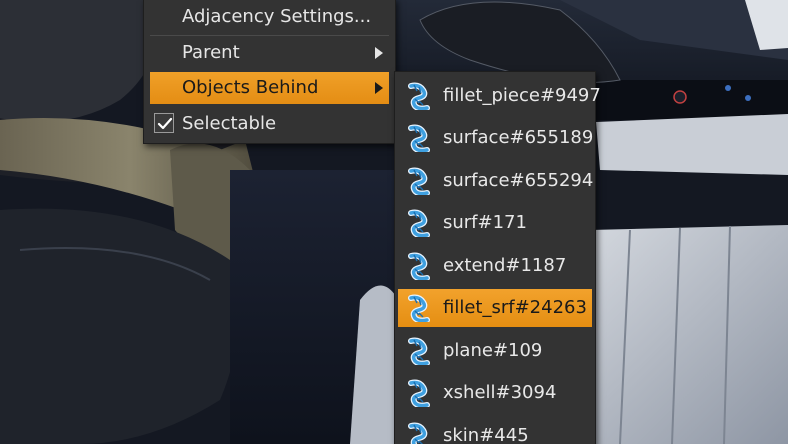 This screenshot has height=444, width=788. I want to click on submenu-item-label: skin#445, so click(486, 434).